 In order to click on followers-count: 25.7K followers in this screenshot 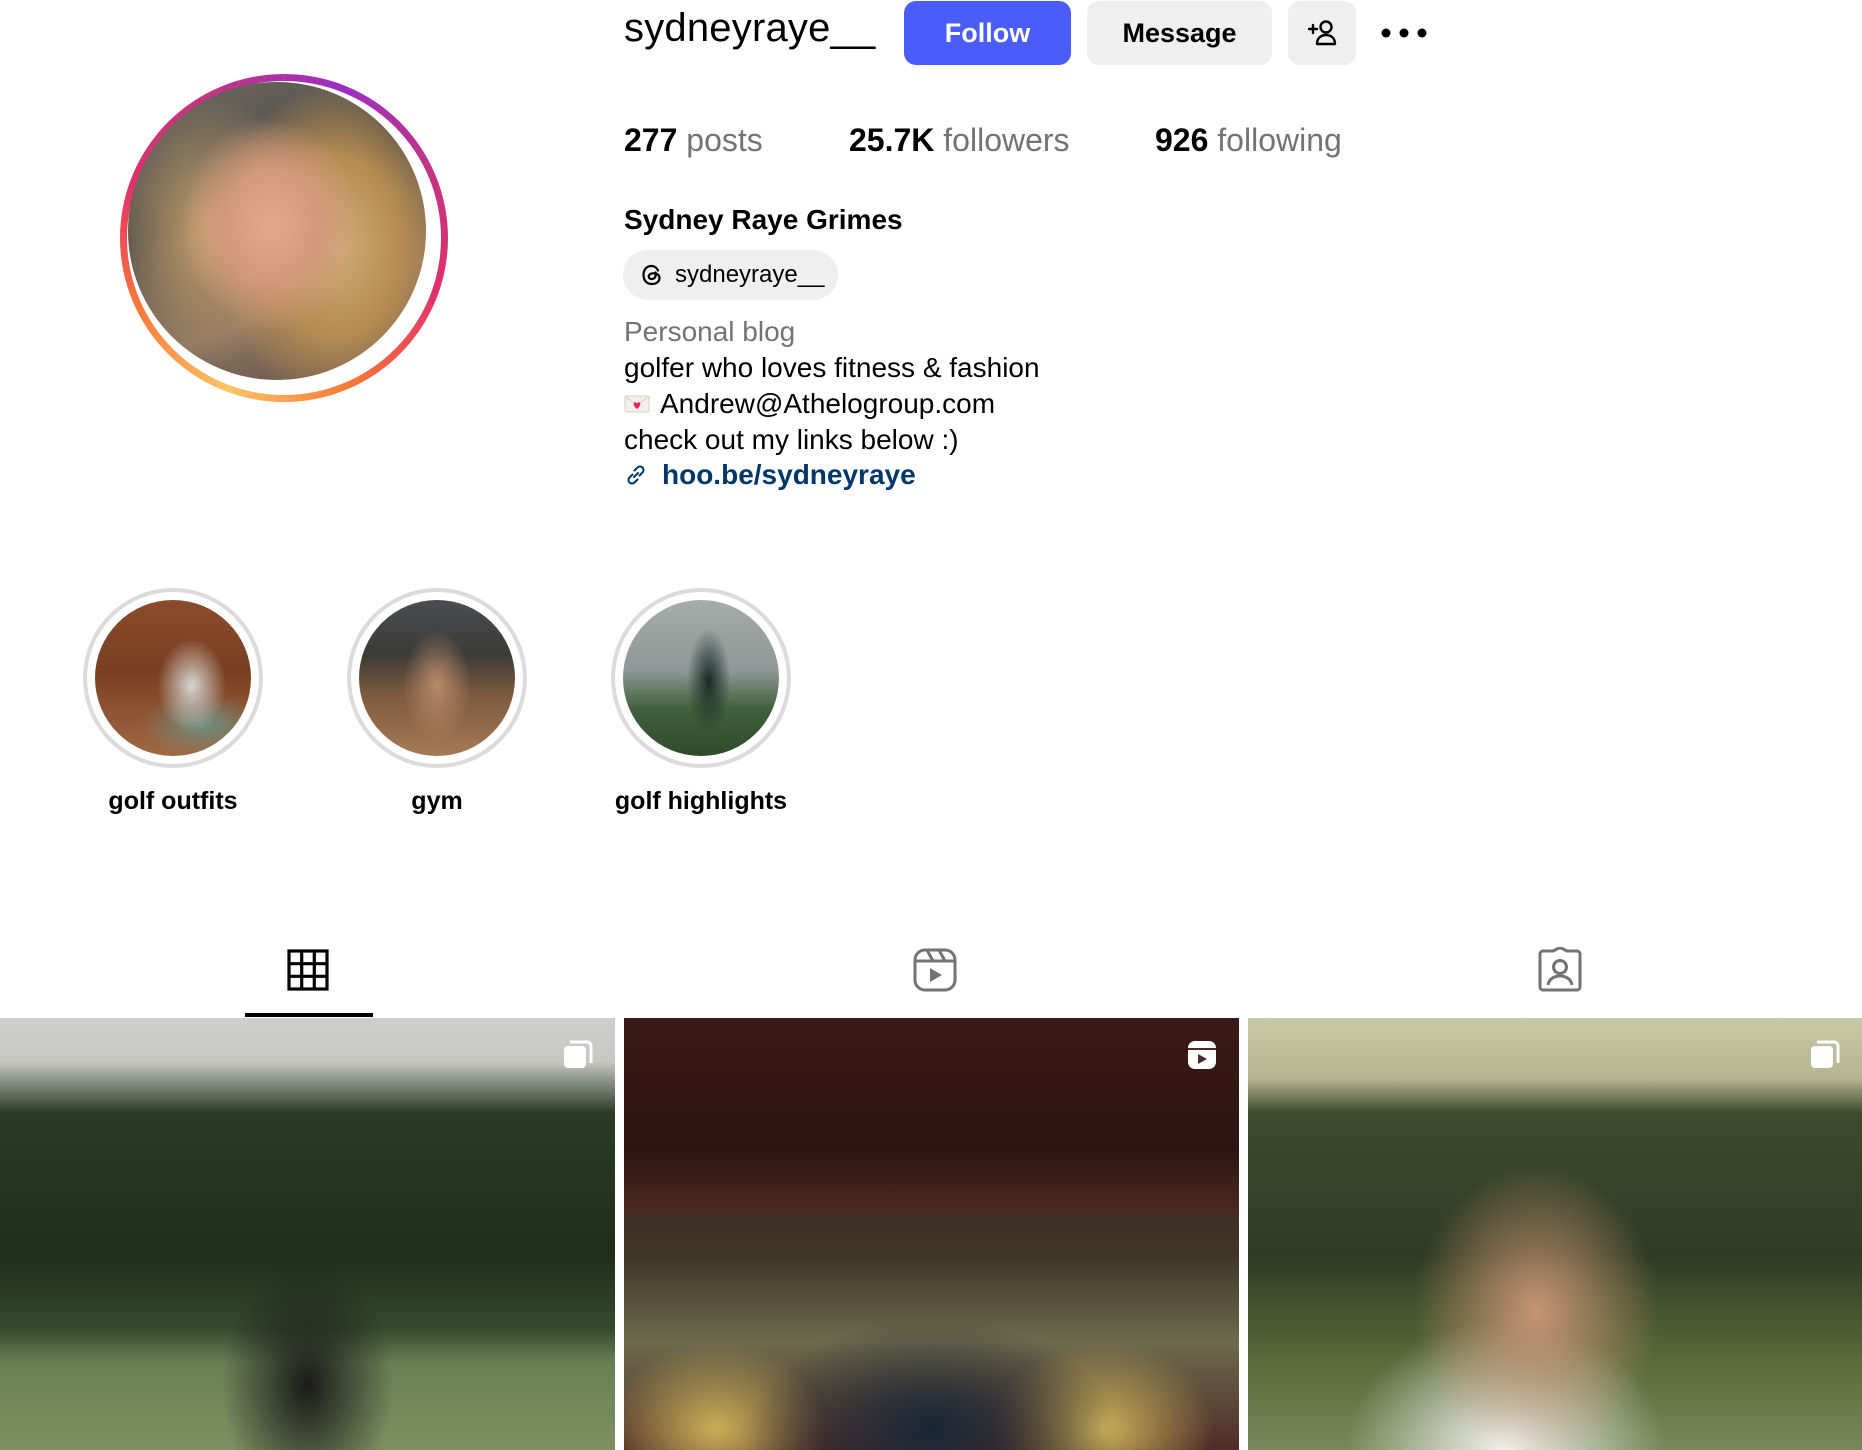, I will do `click(959, 140)`.